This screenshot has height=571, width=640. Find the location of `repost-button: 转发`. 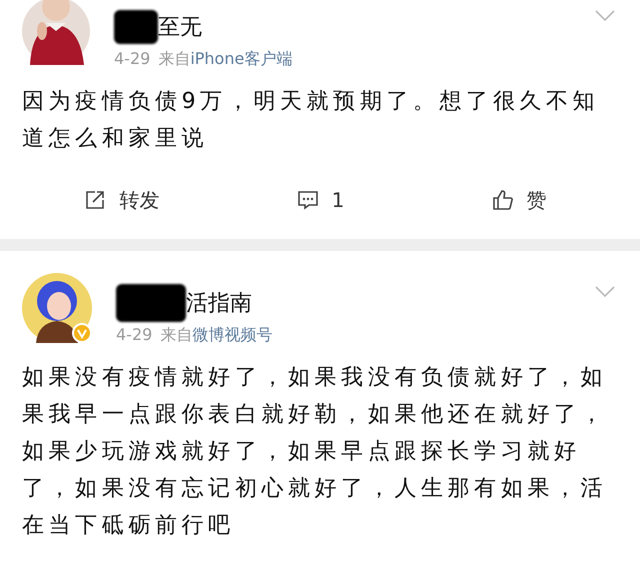

repost-button: 转发 is located at coordinates (121, 200).